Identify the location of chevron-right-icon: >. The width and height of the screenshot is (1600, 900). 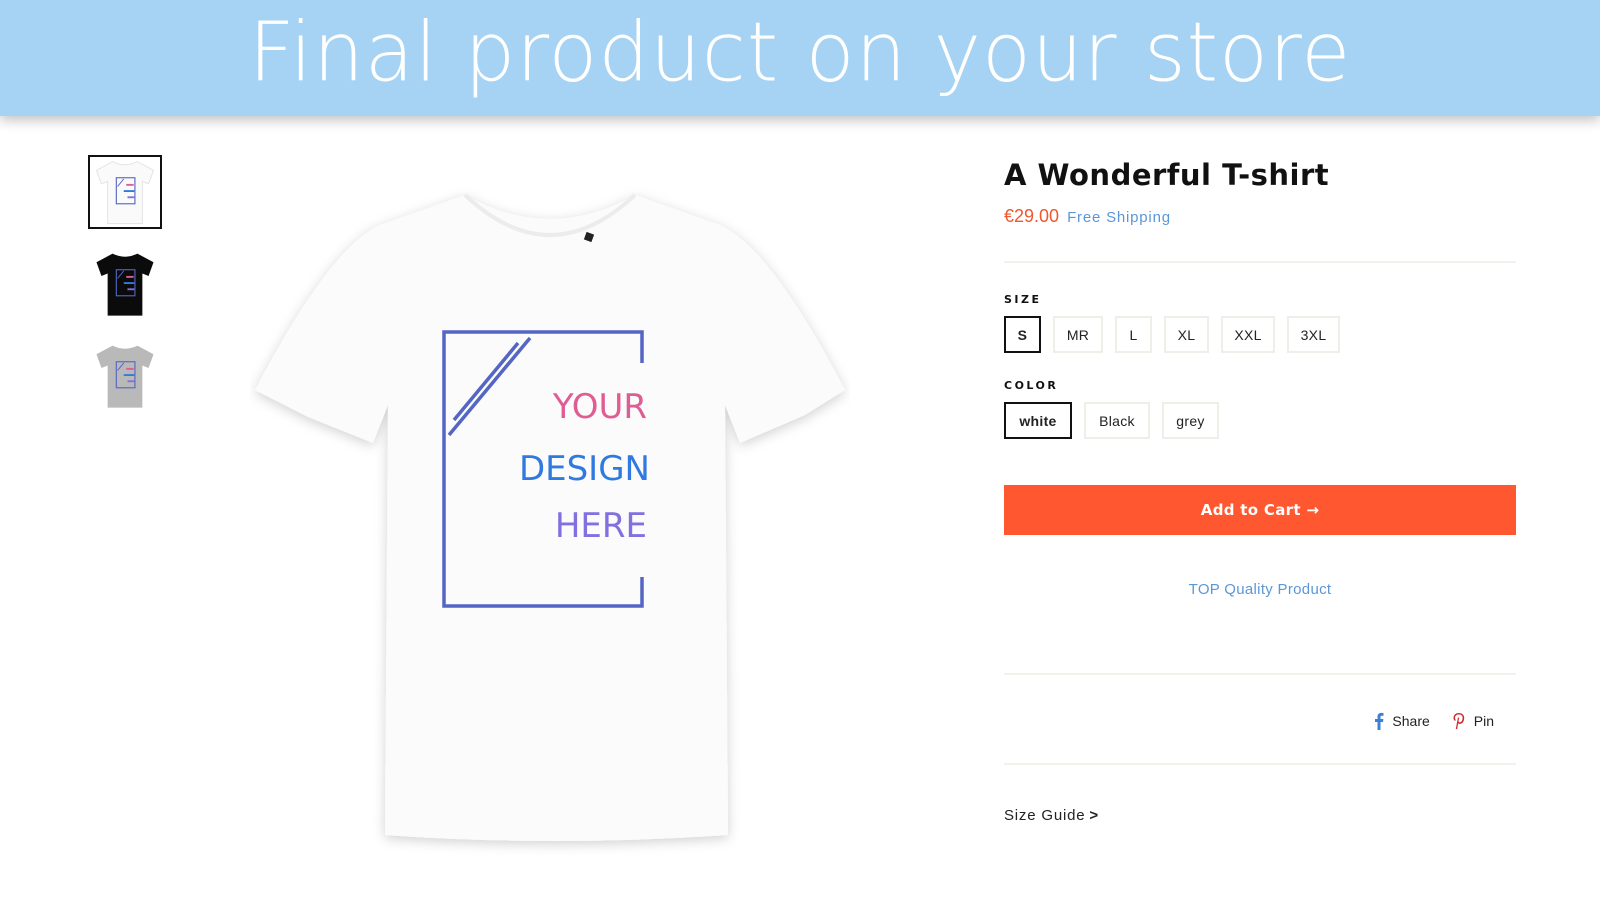
(1094, 815).